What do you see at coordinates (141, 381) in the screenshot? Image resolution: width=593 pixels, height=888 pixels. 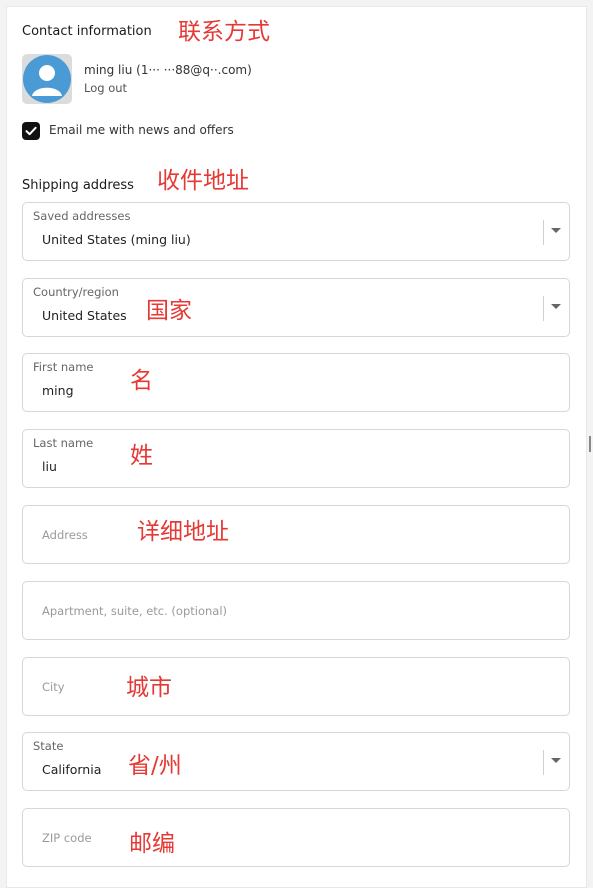 I see `annotation-first-name: 名` at bounding box center [141, 381].